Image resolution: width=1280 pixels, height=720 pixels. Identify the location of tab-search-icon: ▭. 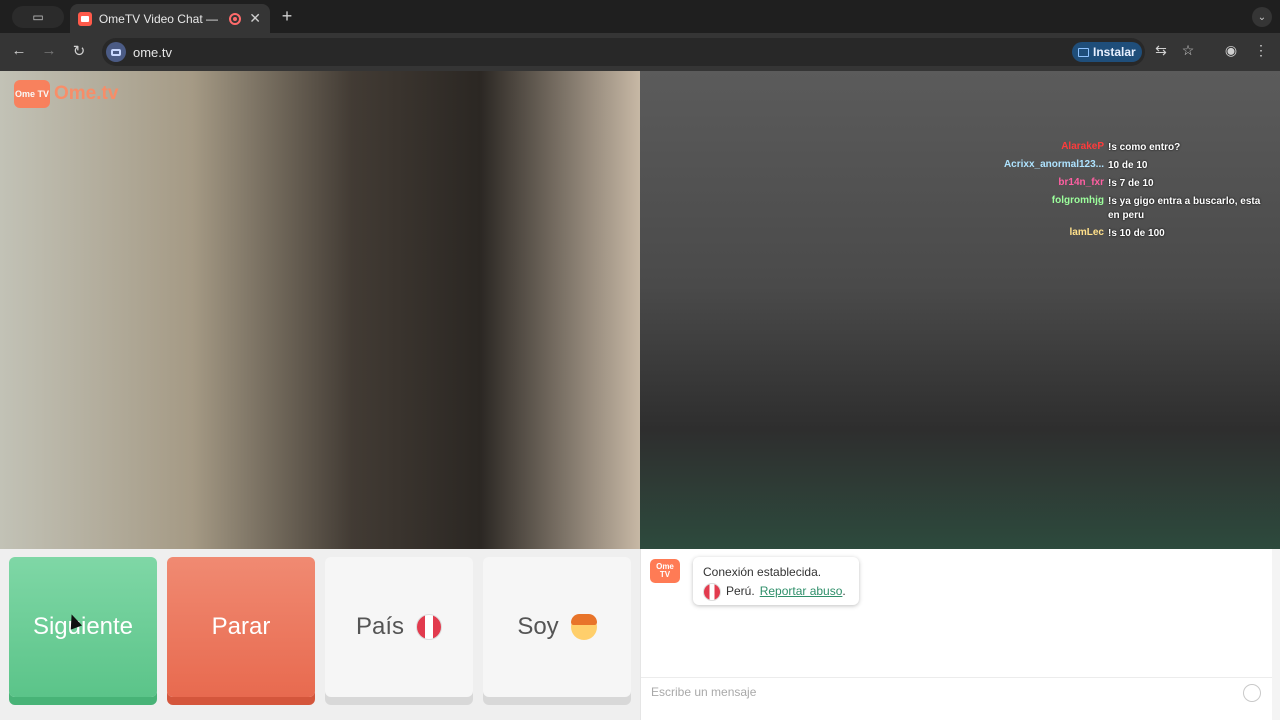
(38, 17).